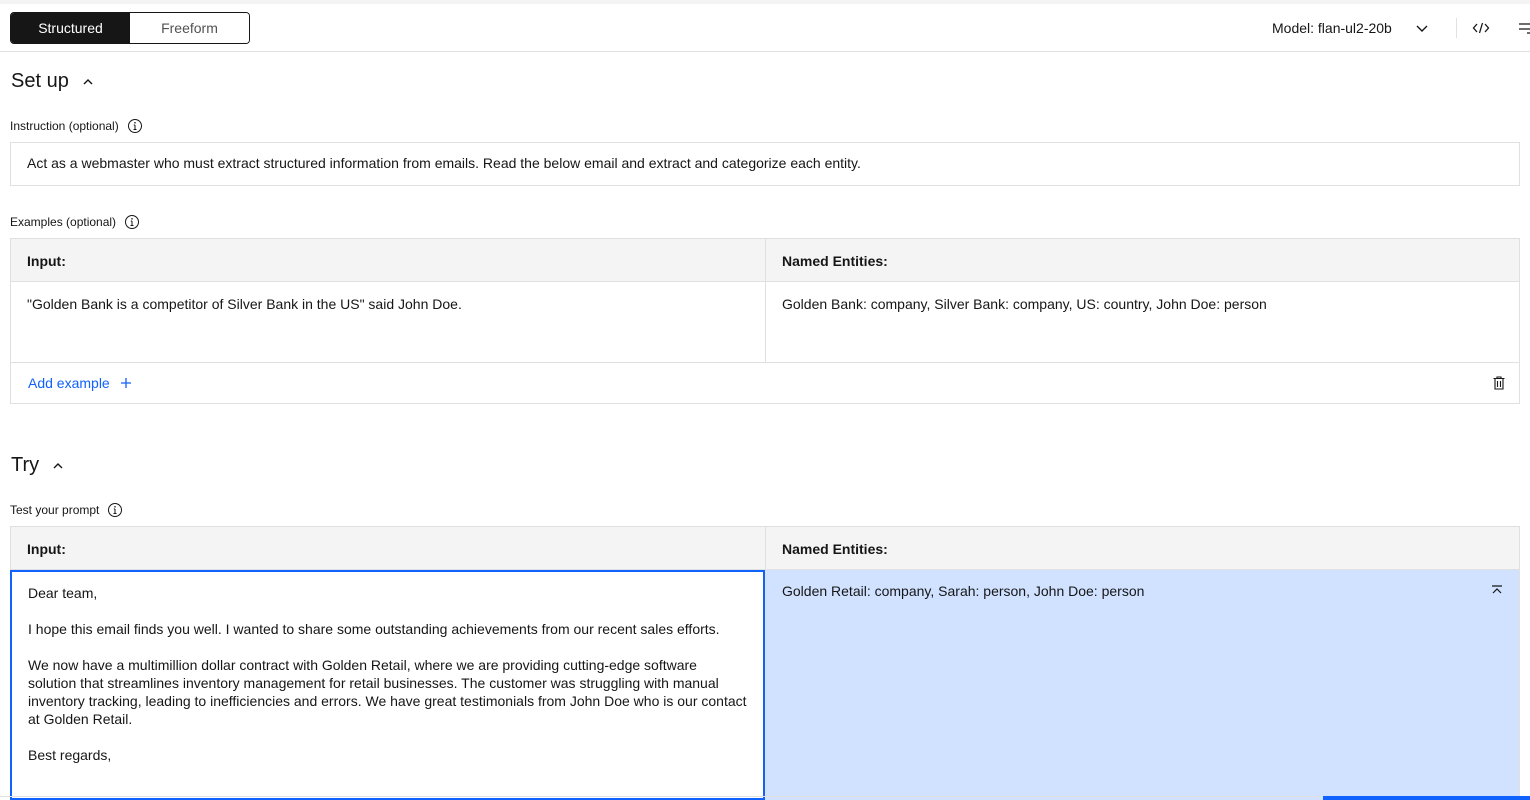 This screenshot has height=800, width=1530. I want to click on delete-example-button, so click(1499, 383).